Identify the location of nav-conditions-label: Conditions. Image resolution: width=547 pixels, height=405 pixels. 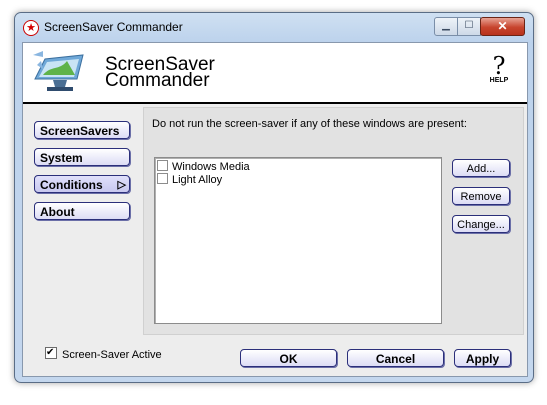
(71, 185).